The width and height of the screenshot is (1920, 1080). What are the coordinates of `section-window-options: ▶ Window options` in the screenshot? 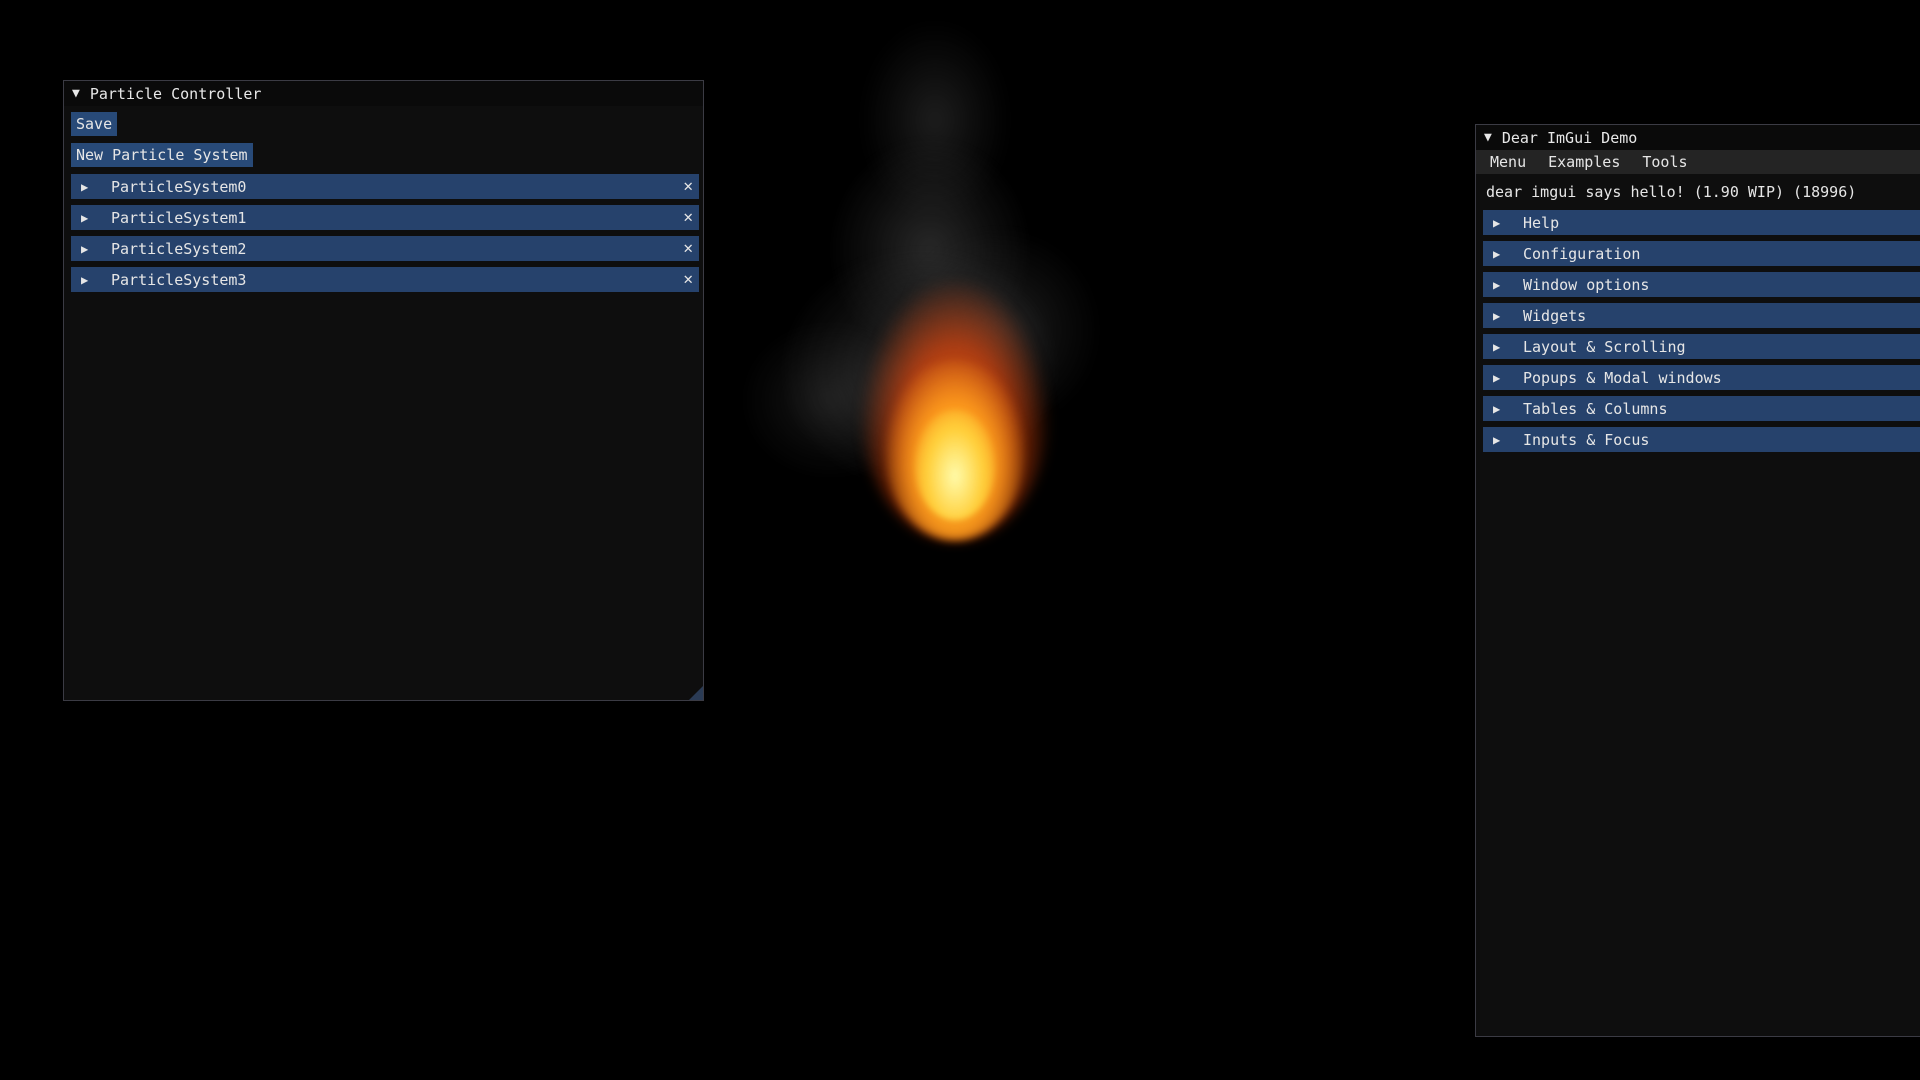 It's located at (1701, 284).